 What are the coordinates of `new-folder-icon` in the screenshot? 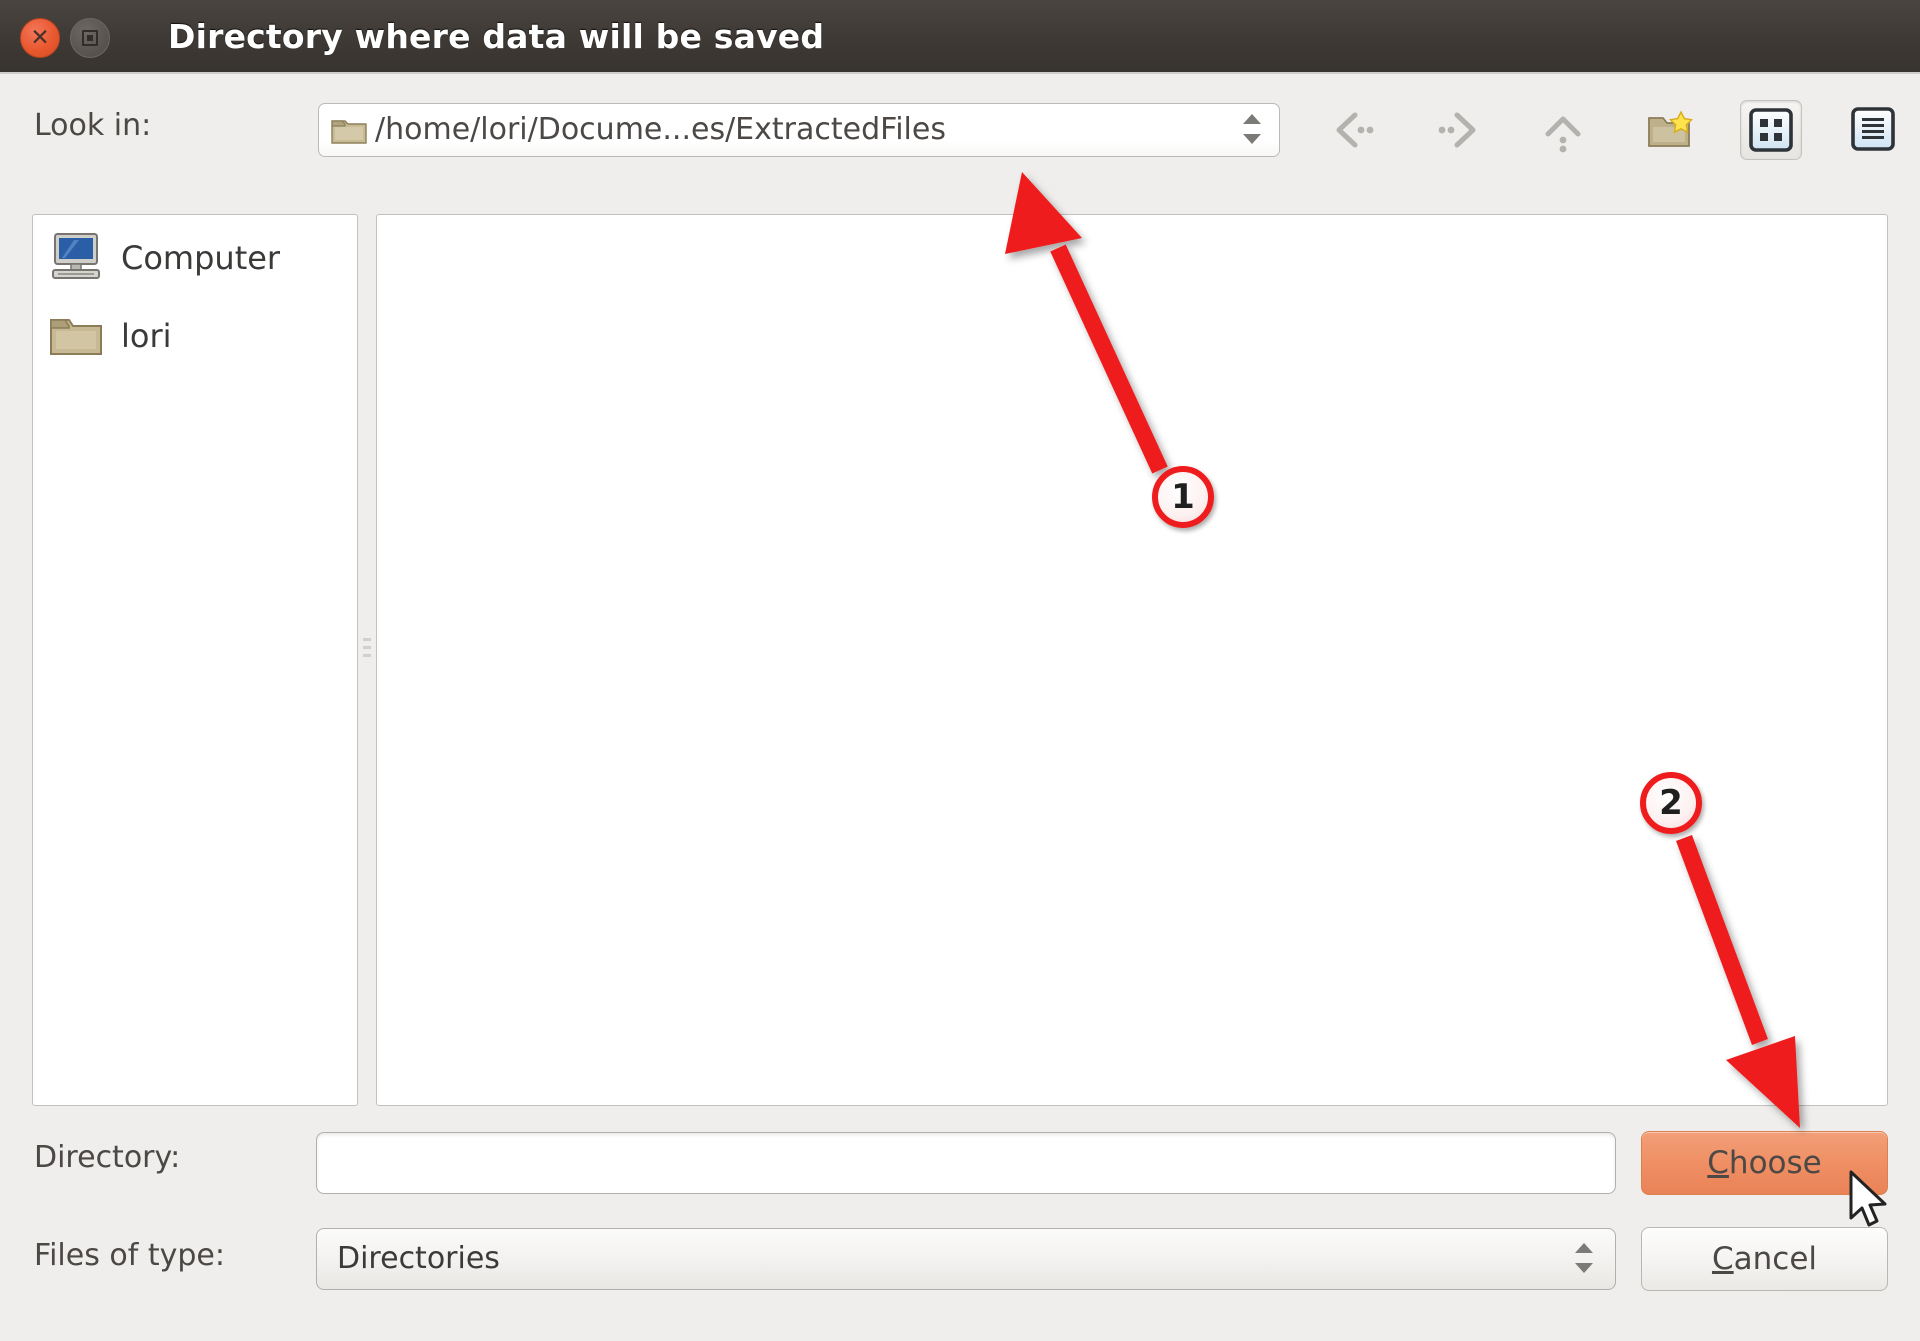 It's located at (1670, 128).